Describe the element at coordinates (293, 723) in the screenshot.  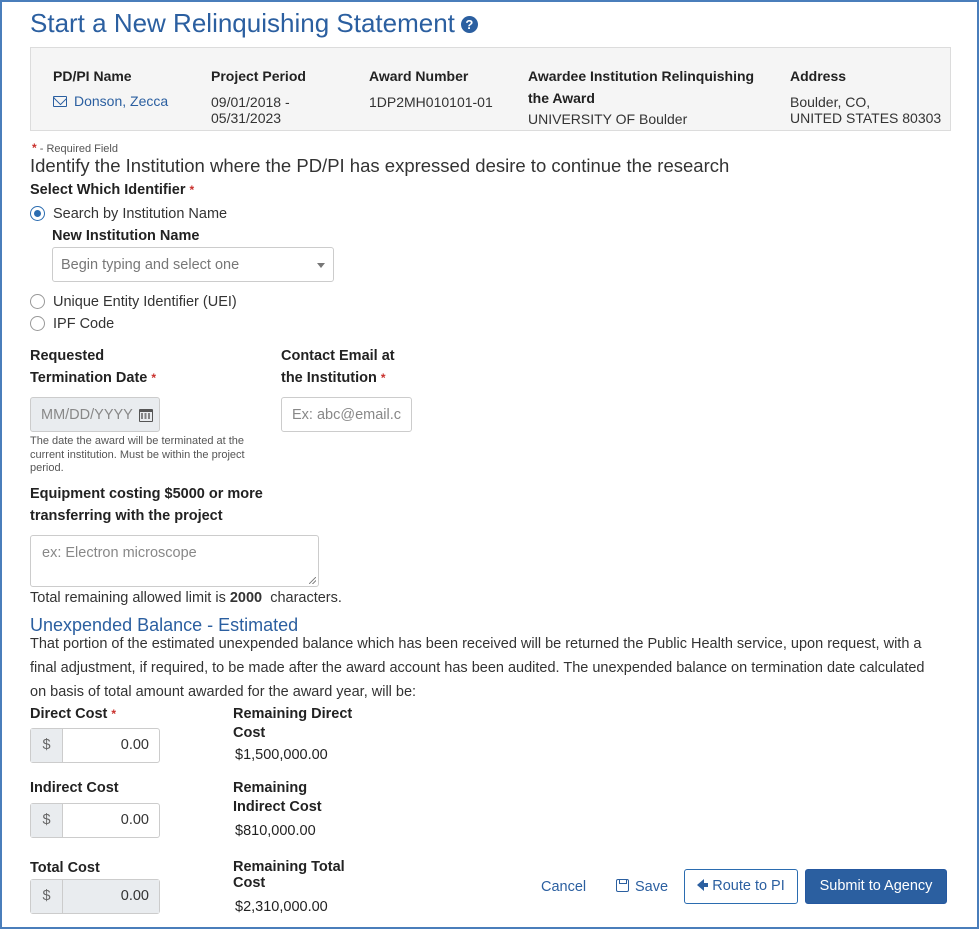
I see `remaining-direct-label: Remaining Direct Cost` at that location.